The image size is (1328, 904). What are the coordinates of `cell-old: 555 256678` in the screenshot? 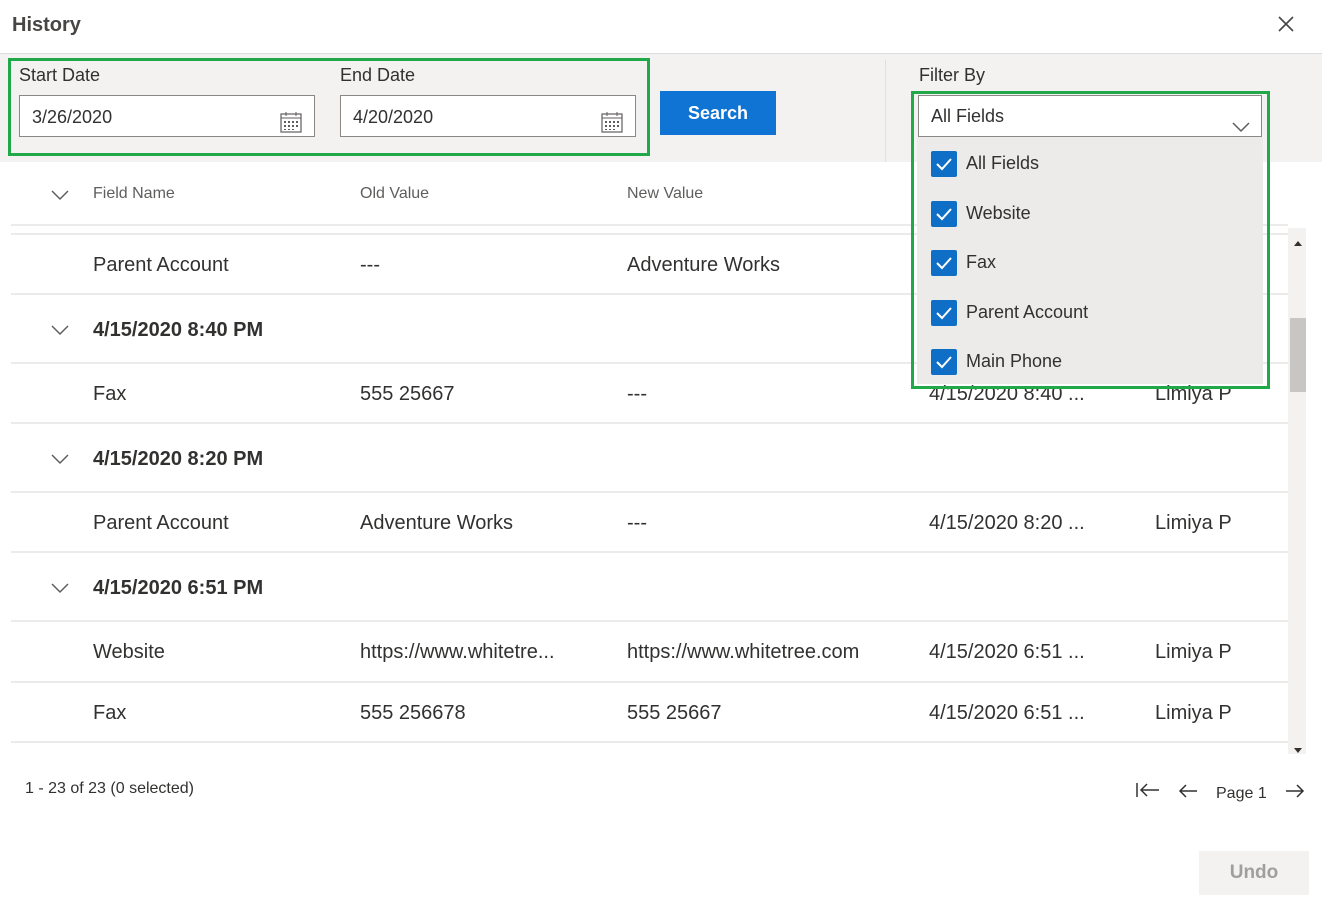 It's located at (413, 713).